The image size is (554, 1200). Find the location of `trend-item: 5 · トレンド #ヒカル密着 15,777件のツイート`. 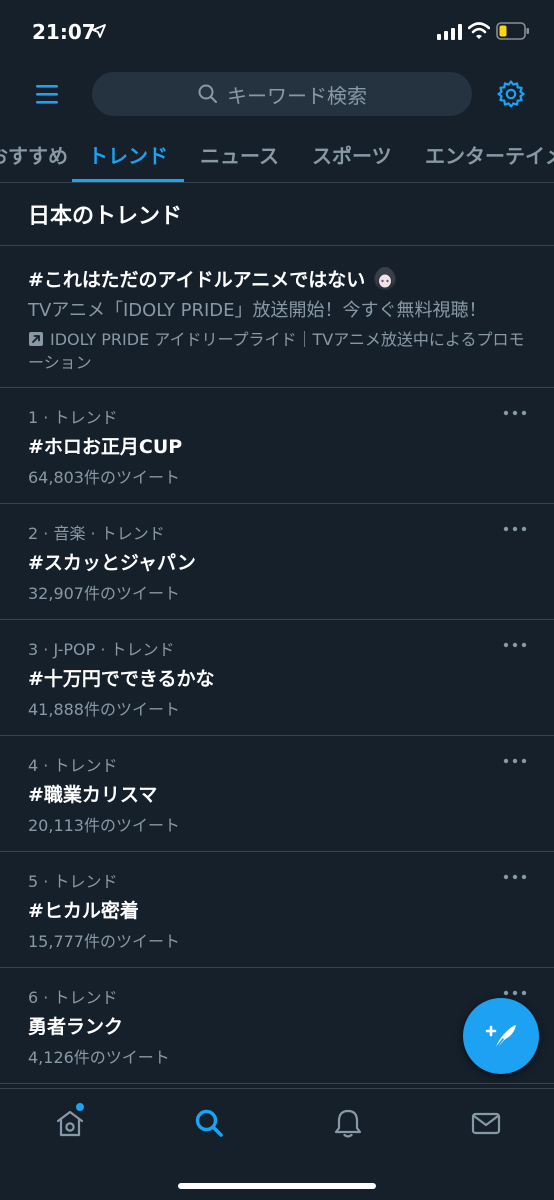

trend-item: 5 · トレンド #ヒカル密着 15,777件のツイート is located at coordinates (277, 910).